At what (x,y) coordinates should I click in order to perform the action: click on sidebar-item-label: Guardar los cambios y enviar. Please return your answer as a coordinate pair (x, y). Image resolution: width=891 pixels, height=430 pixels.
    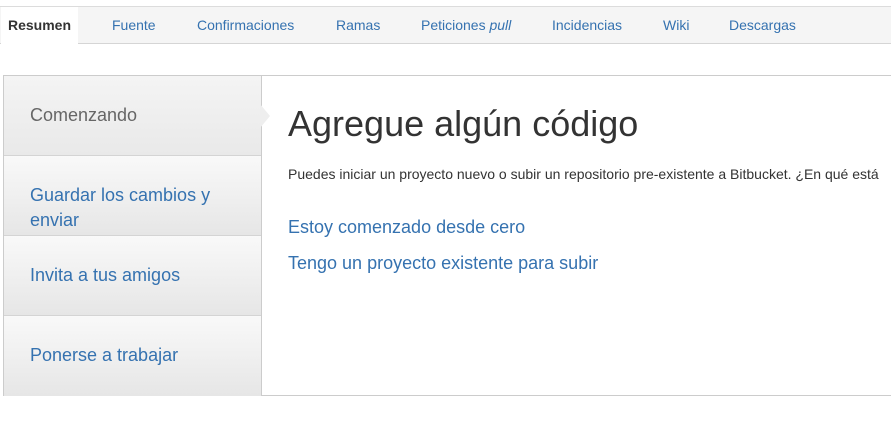
    Looking at the image, I should click on (120, 207).